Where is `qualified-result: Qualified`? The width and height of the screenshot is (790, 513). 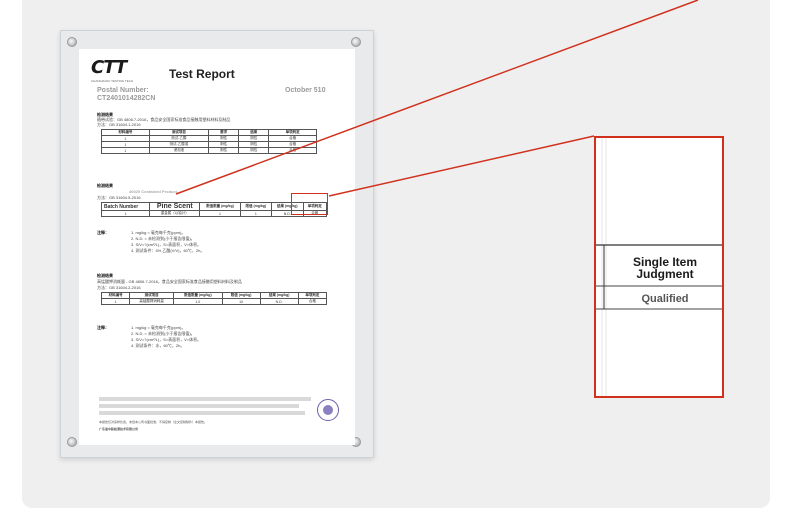 qualified-result: Qualified is located at coordinates (665, 299).